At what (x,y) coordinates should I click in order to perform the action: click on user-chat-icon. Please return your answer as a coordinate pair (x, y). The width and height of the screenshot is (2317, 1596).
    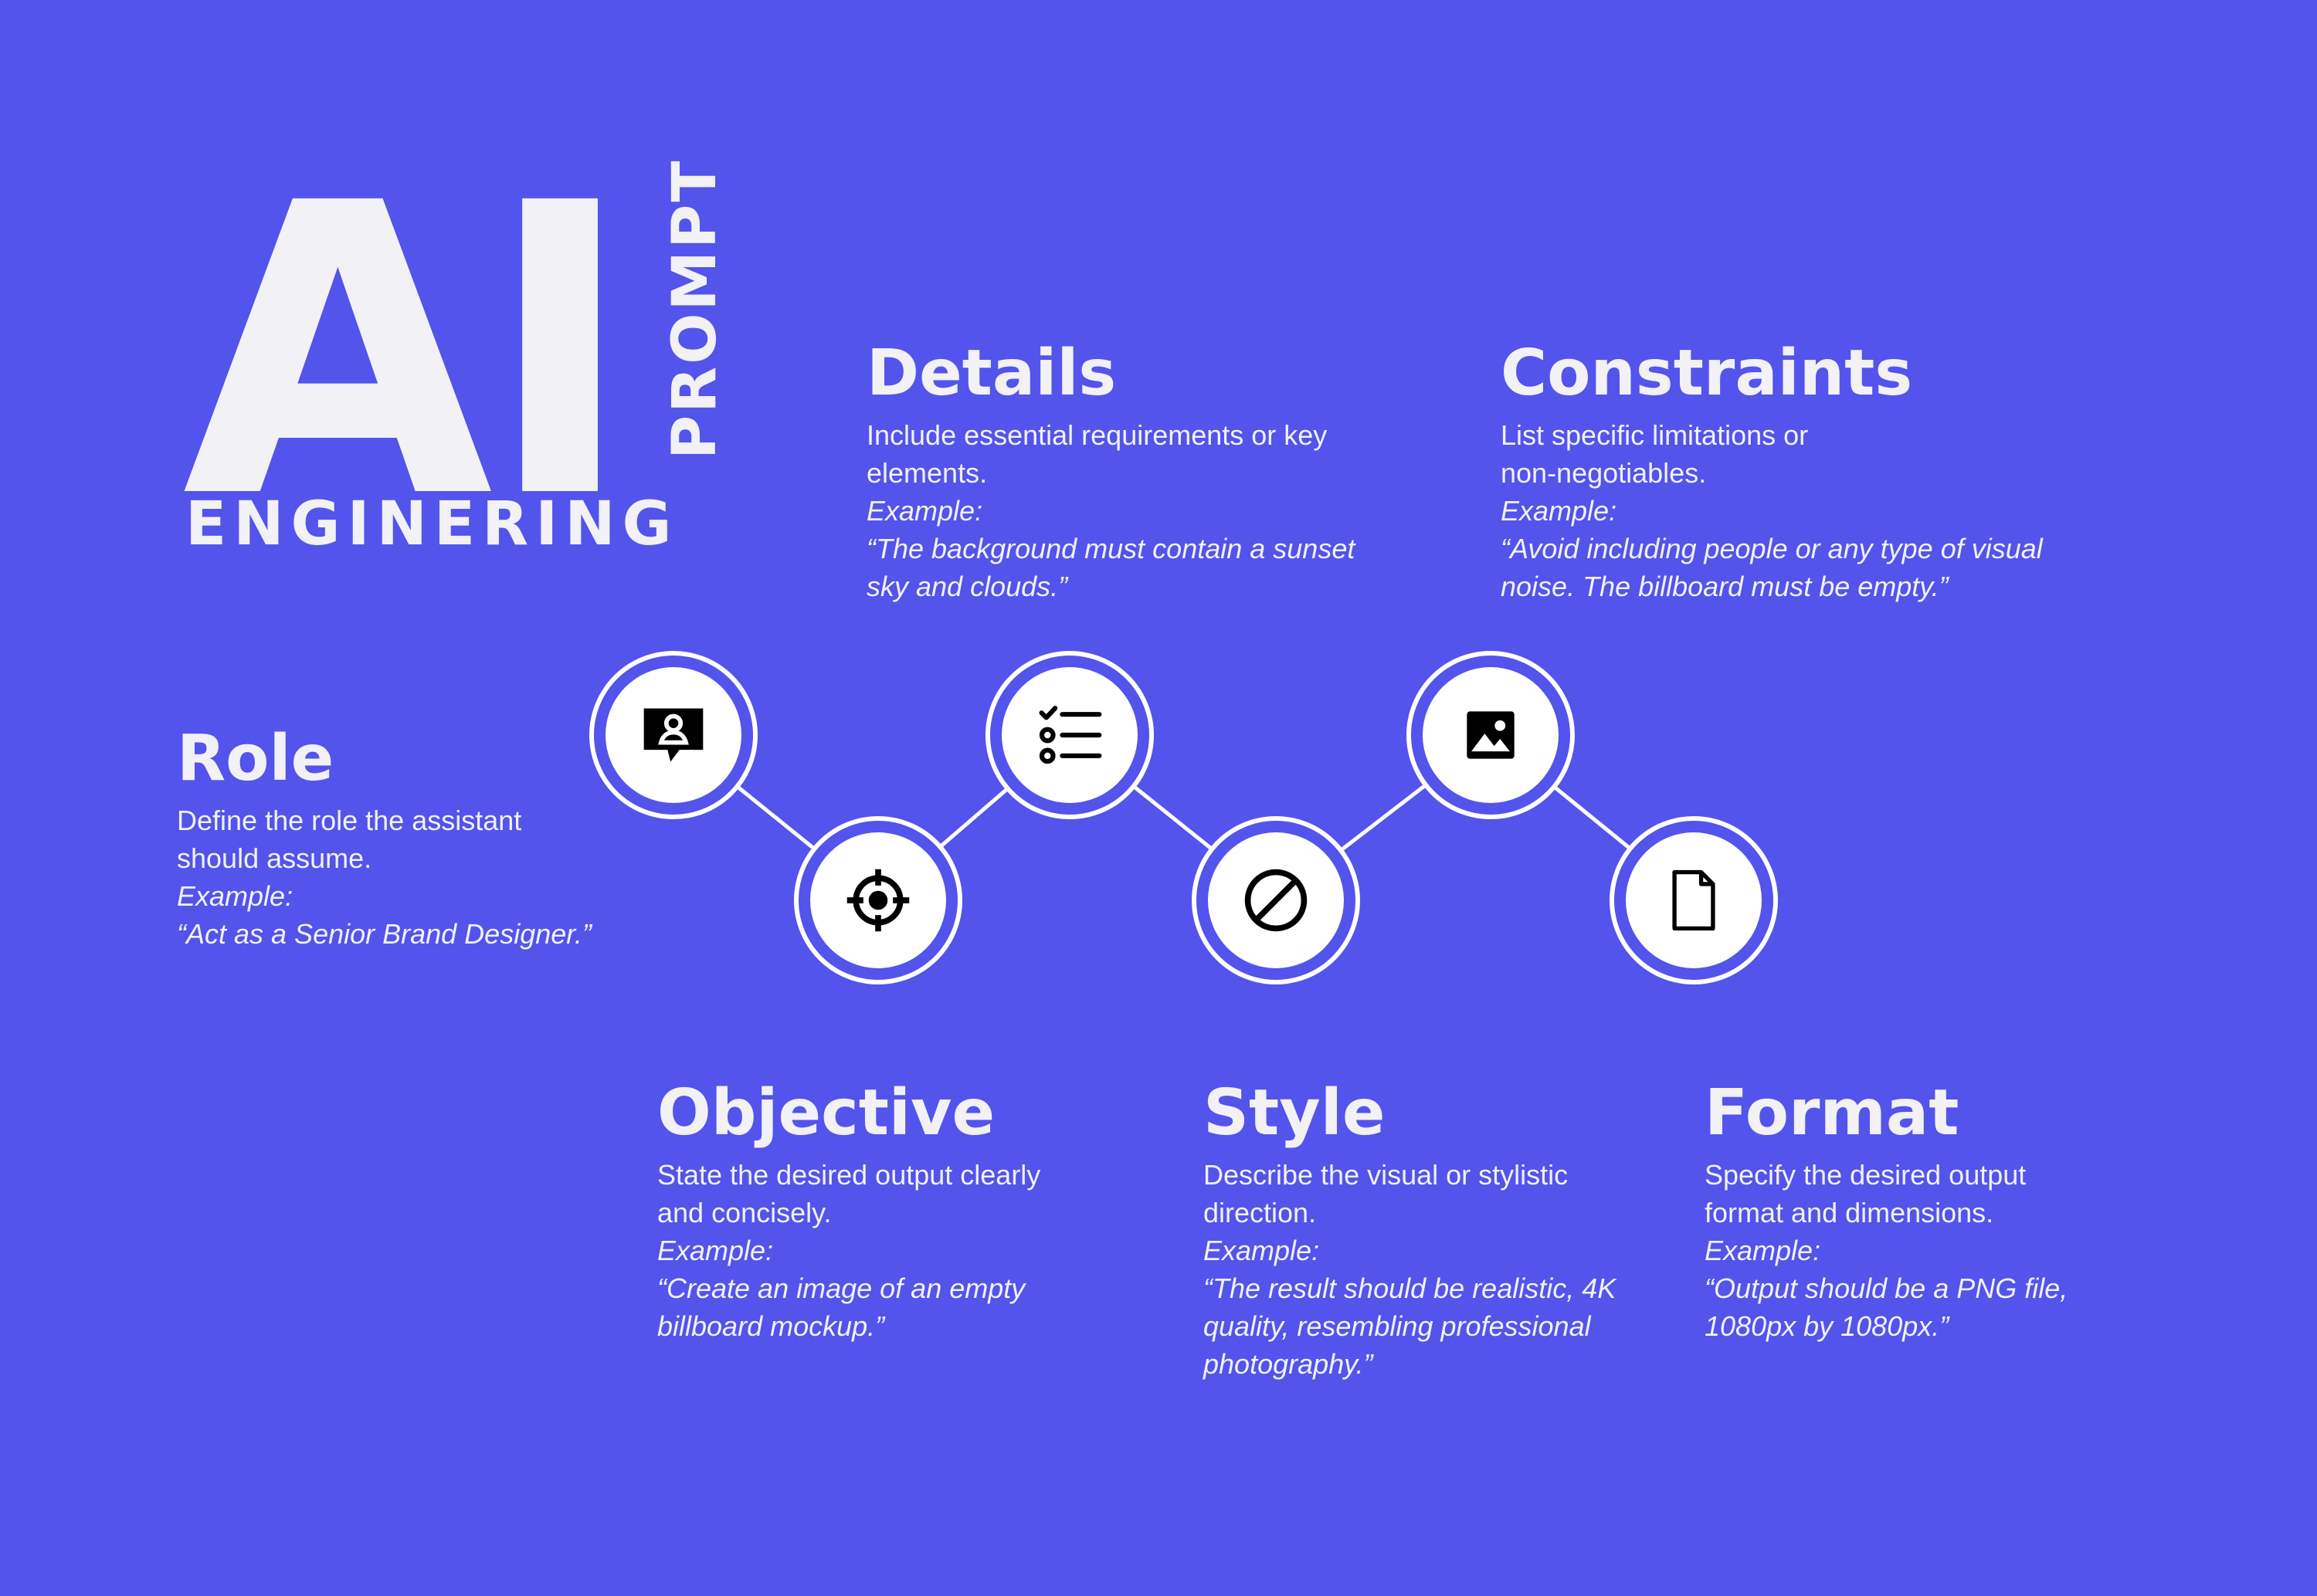
    Looking at the image, I should click on (673, 735).